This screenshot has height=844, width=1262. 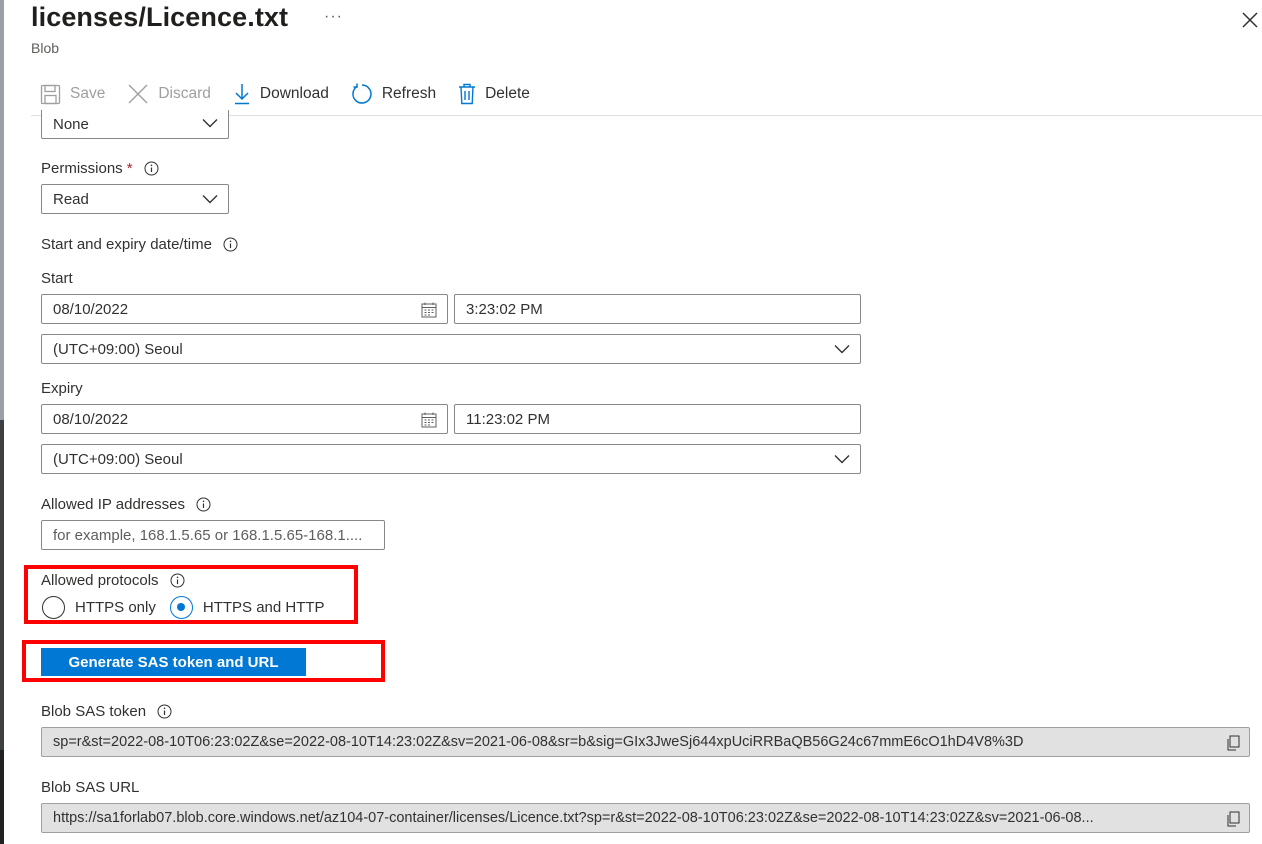 I want to click on allowed-ip-label: Allowed IP addresses, so click(x=126, y=504).